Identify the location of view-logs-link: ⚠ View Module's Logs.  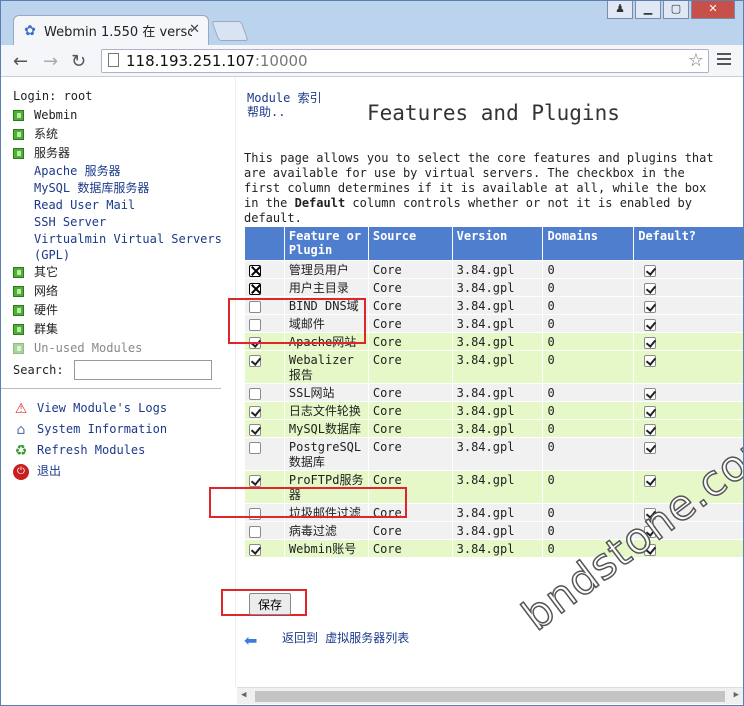
(118, 408).